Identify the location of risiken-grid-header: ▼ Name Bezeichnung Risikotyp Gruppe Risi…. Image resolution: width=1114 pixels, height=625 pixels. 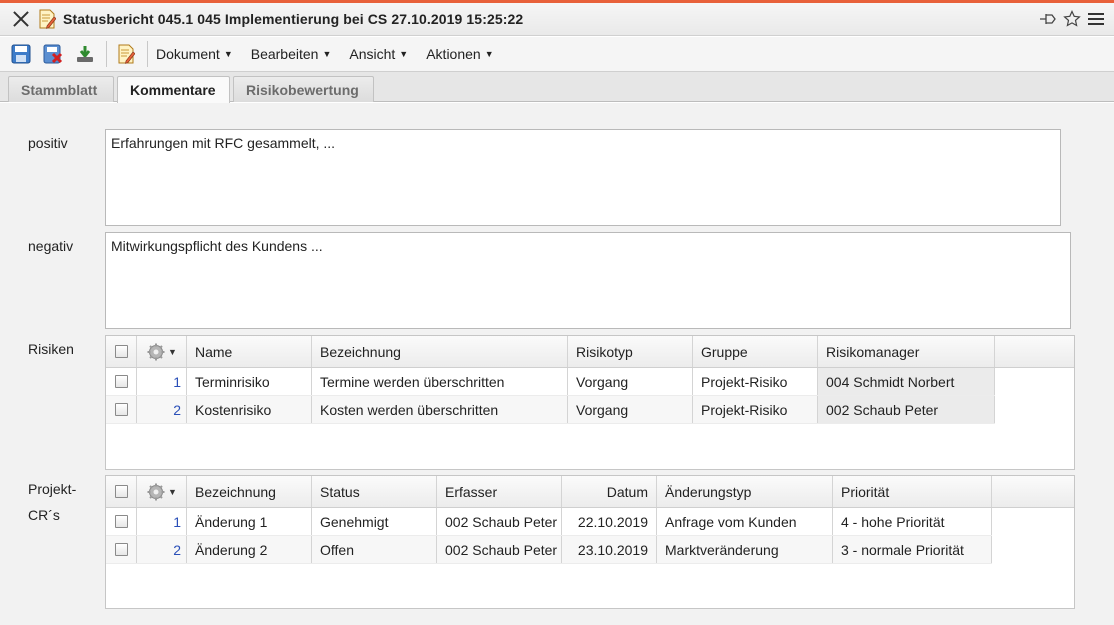
(590, 352).